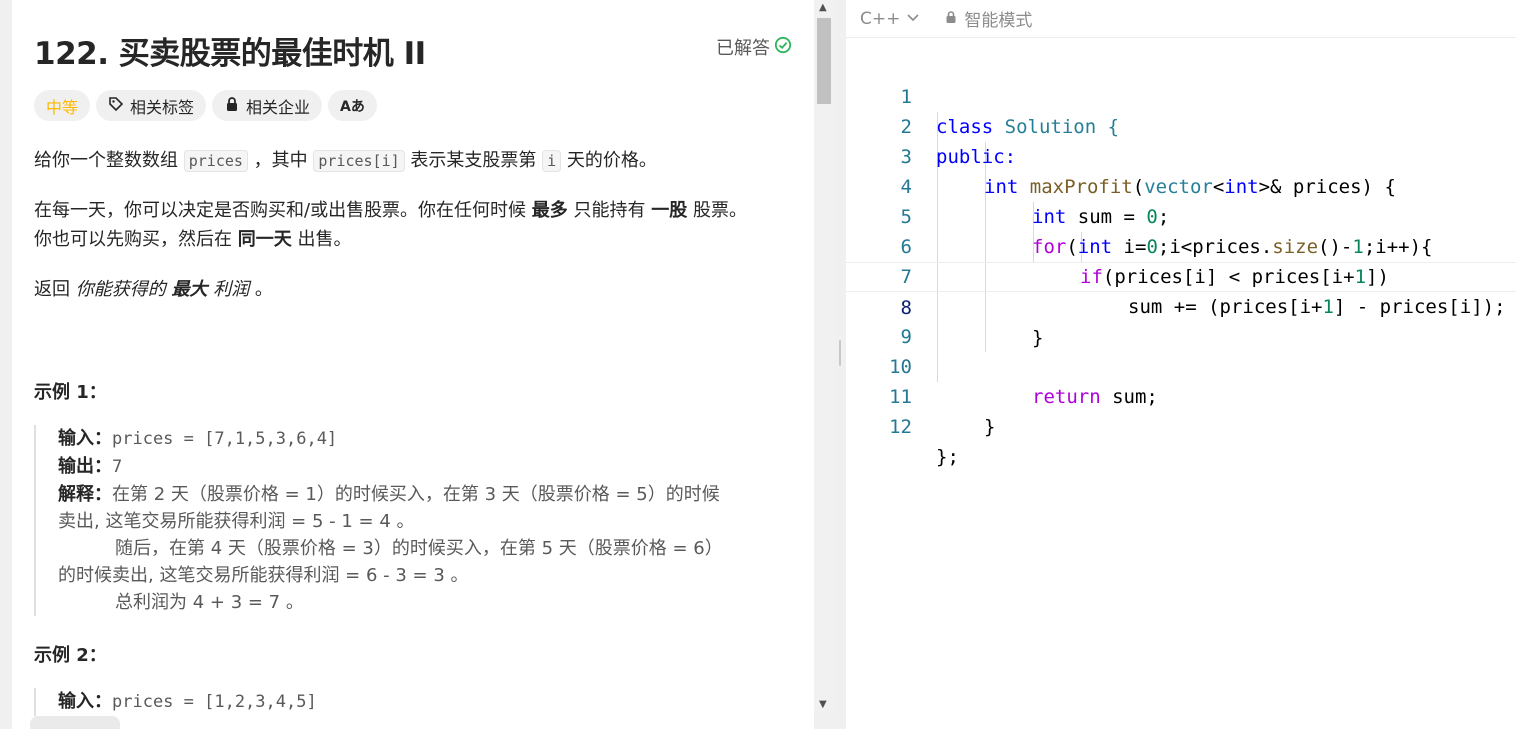  What do you see at coordinates (1181, 425) in the screenshot?
I see `code-line: 12 };` at bounding box center [1181, 425].